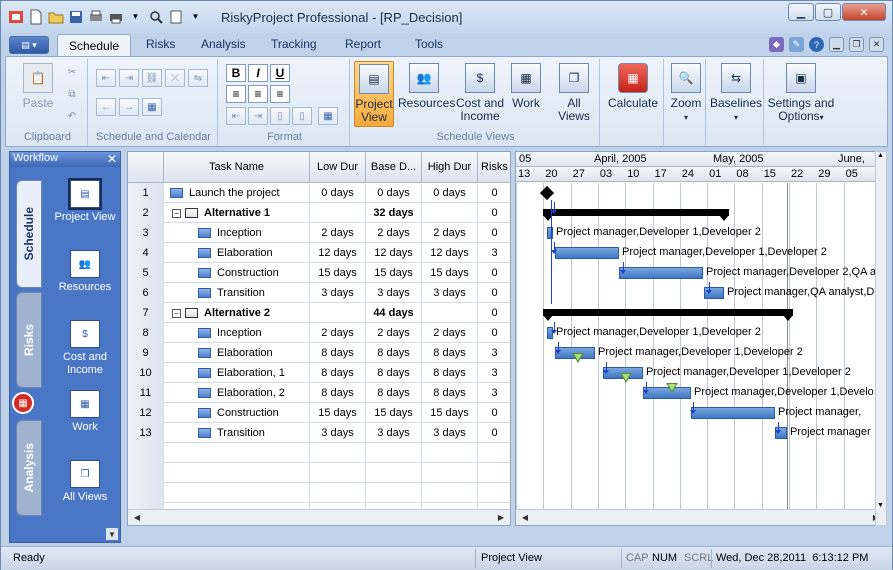 The width and height of the screenshot is (893, 570). I want to click on table-row: 8 Inception 2 days 2 days 2 days 0, so click(319, 333).